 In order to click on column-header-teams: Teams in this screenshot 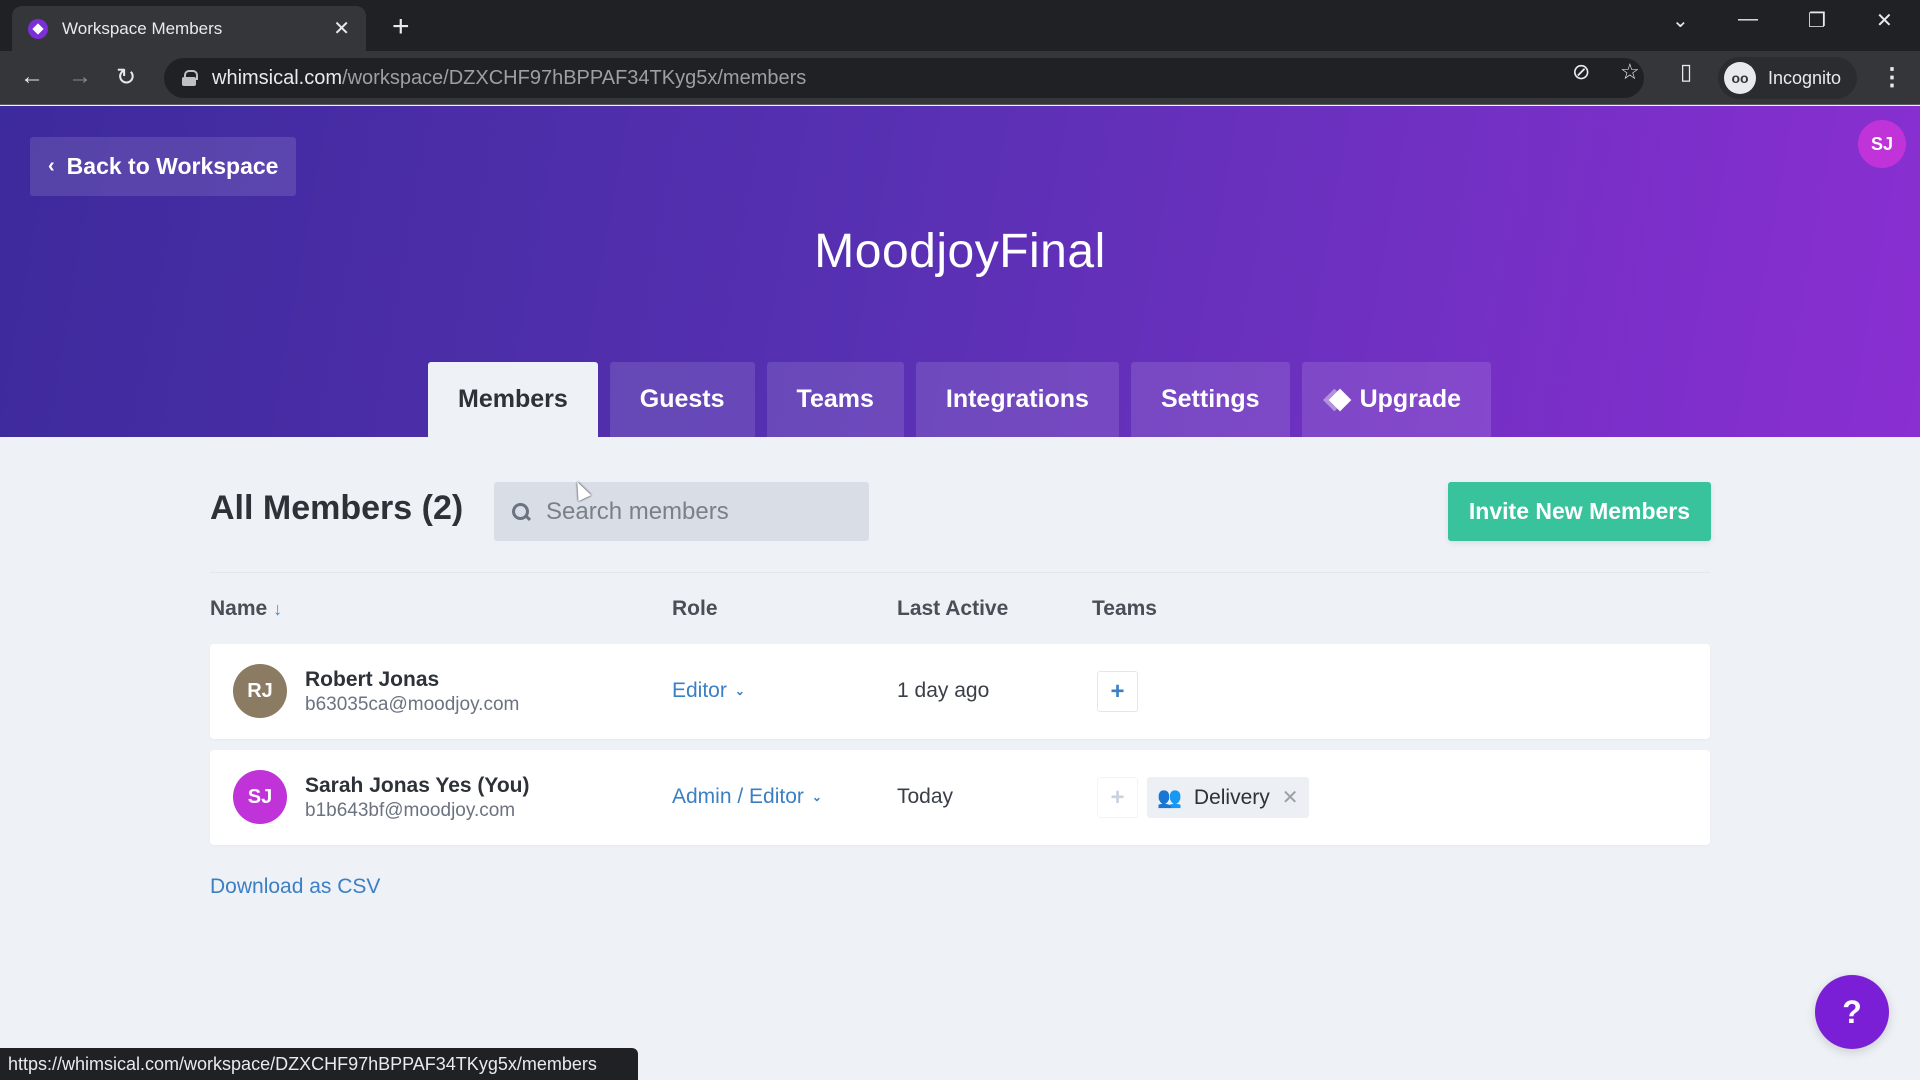, I will do `click(1124, 608)`.